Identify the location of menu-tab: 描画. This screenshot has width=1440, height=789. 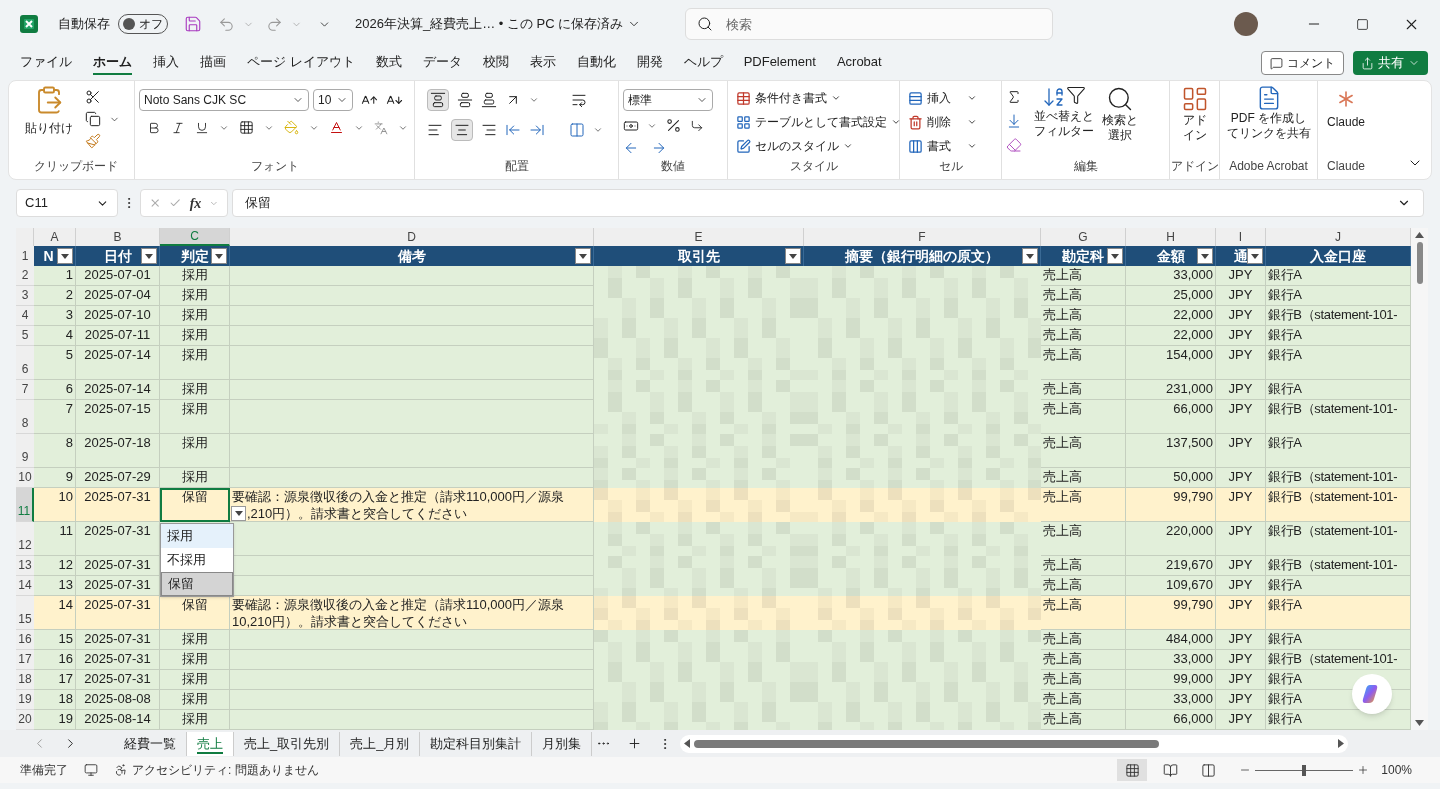
(213, 63).